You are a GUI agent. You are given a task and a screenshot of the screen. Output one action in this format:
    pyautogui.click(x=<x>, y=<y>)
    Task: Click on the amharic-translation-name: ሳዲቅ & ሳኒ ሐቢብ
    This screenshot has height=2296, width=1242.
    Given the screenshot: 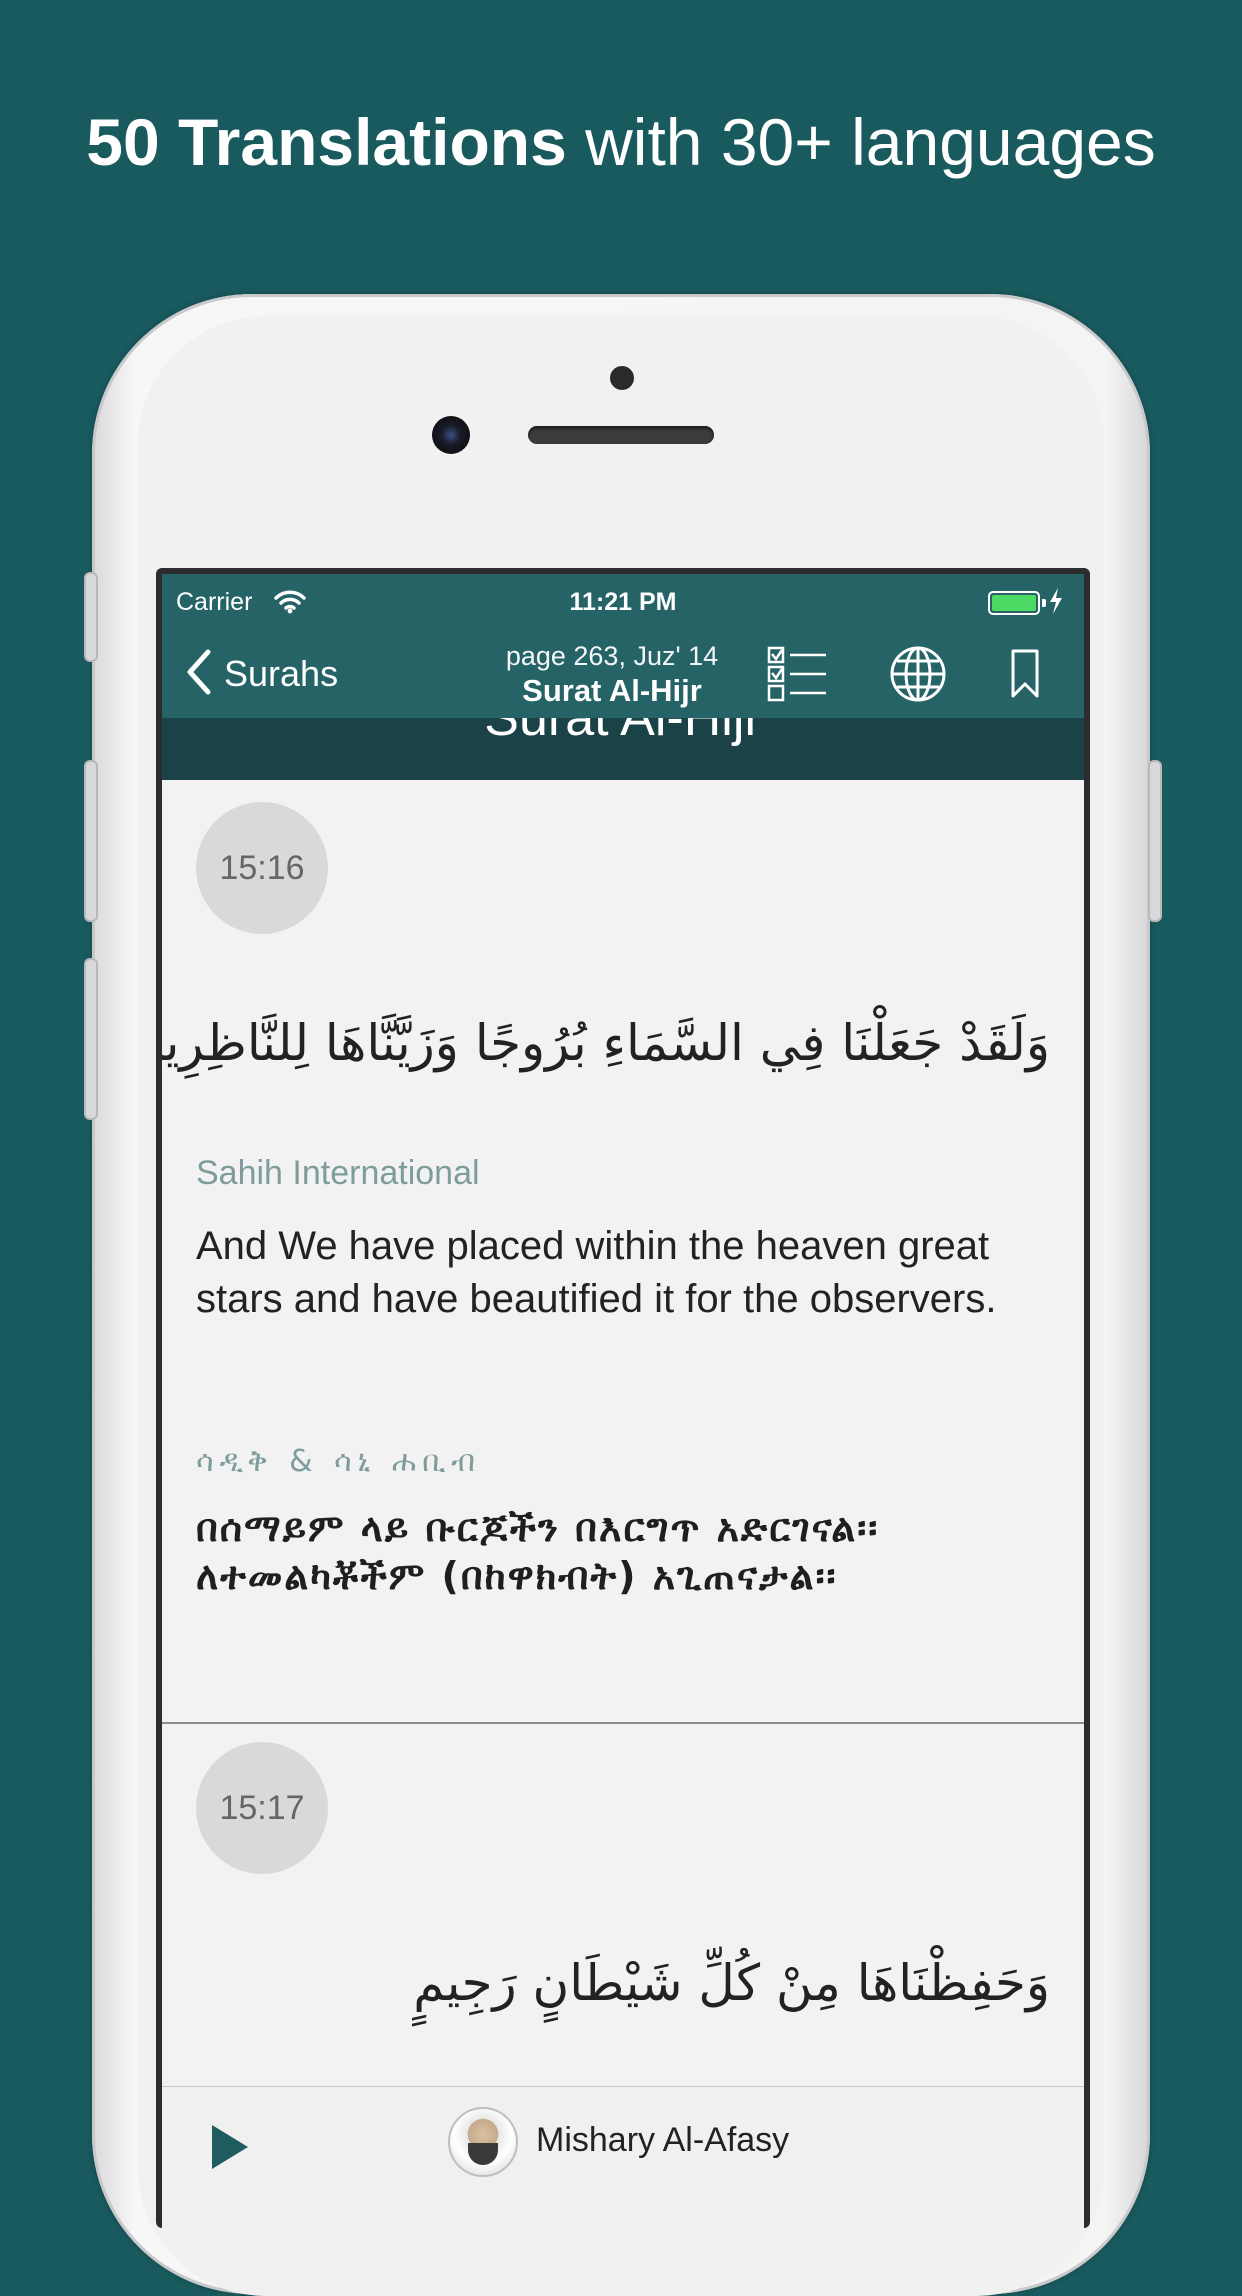 What is the action you would take?
    pyautogui.click(x=339, y=1461)
    